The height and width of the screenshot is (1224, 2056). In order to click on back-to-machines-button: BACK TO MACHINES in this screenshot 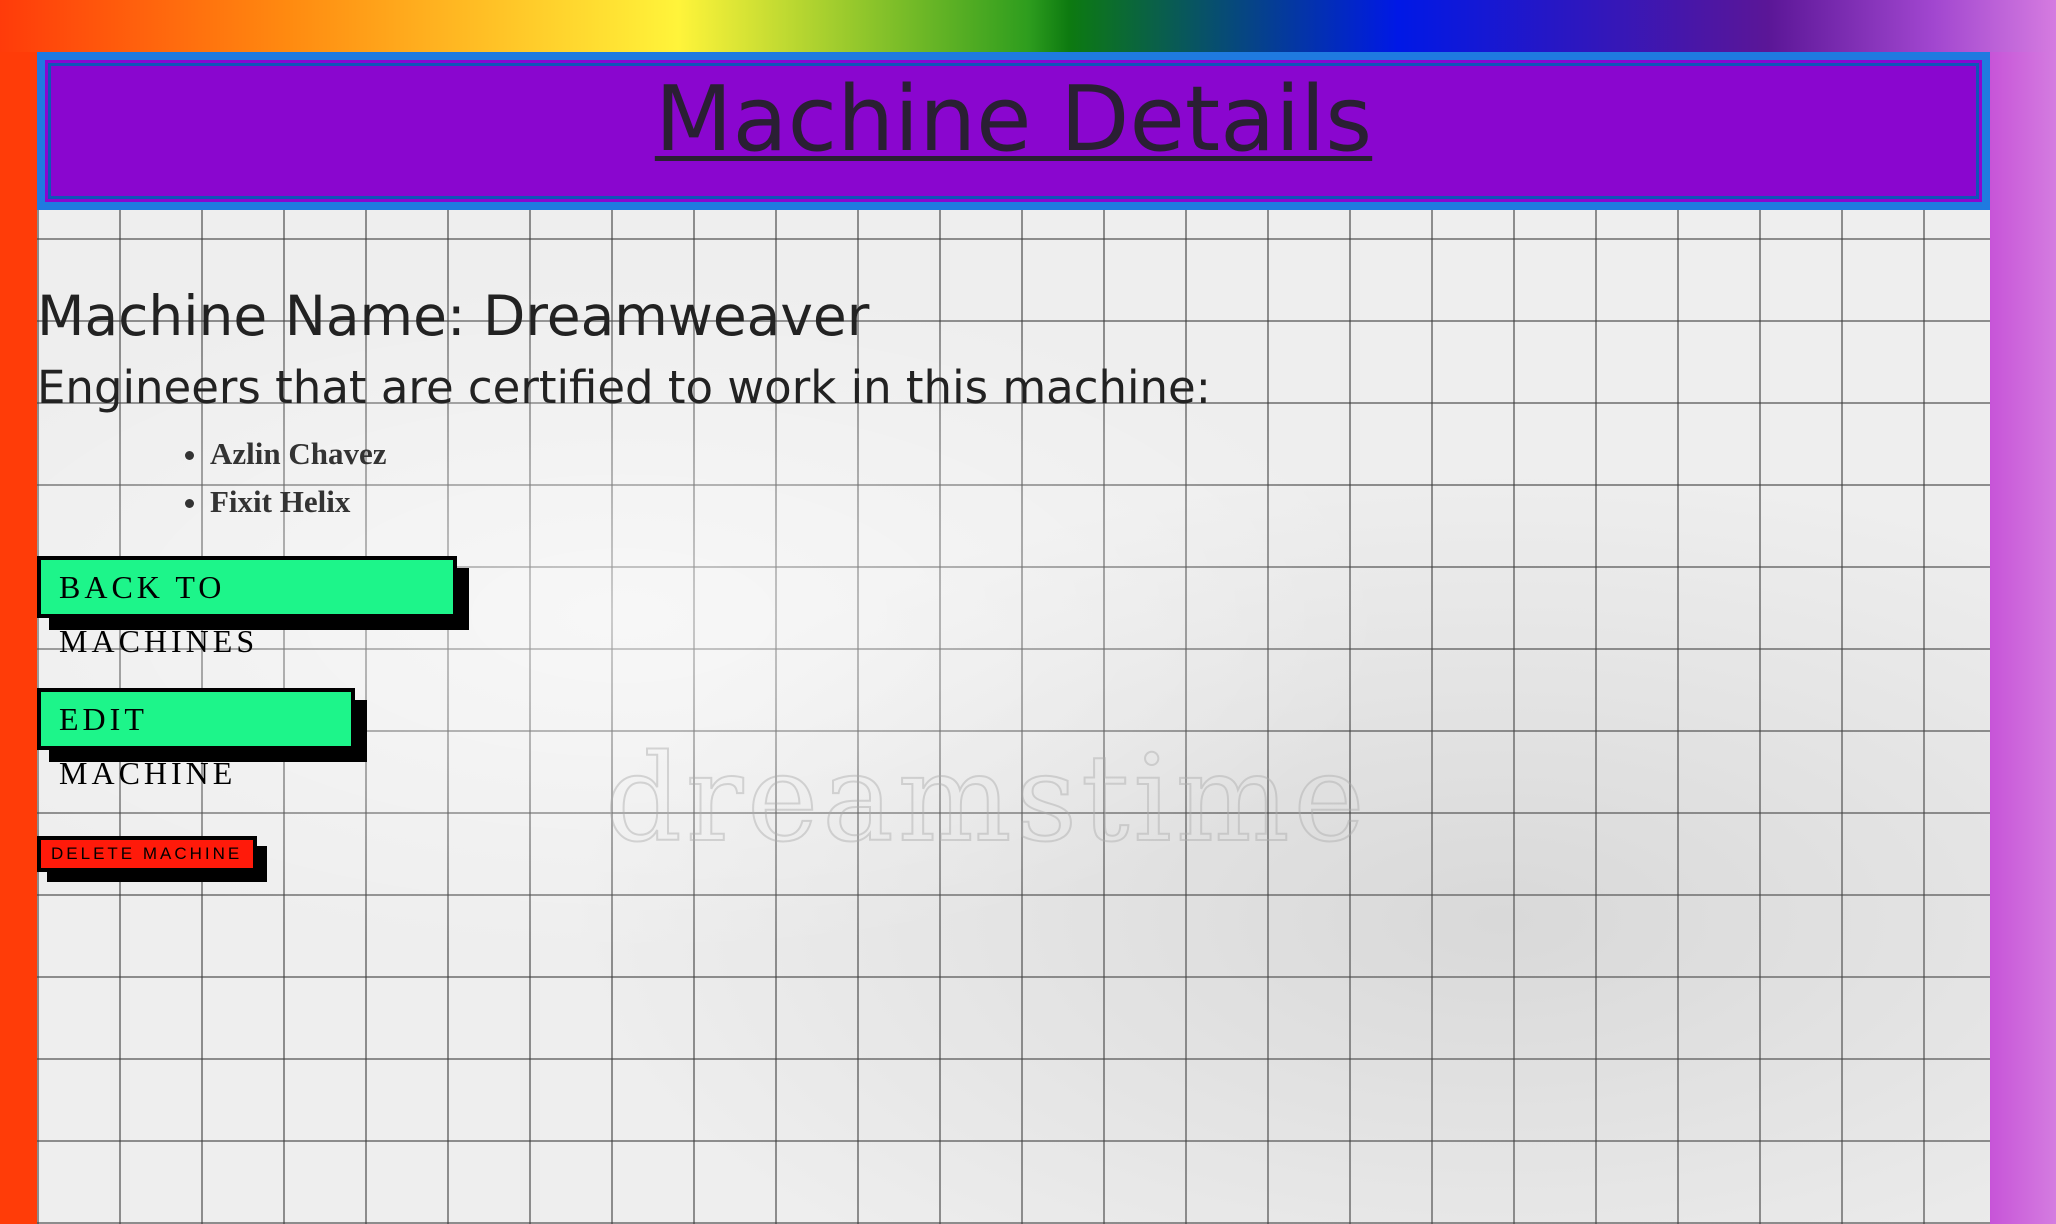, I will do `click(247, 607)`.